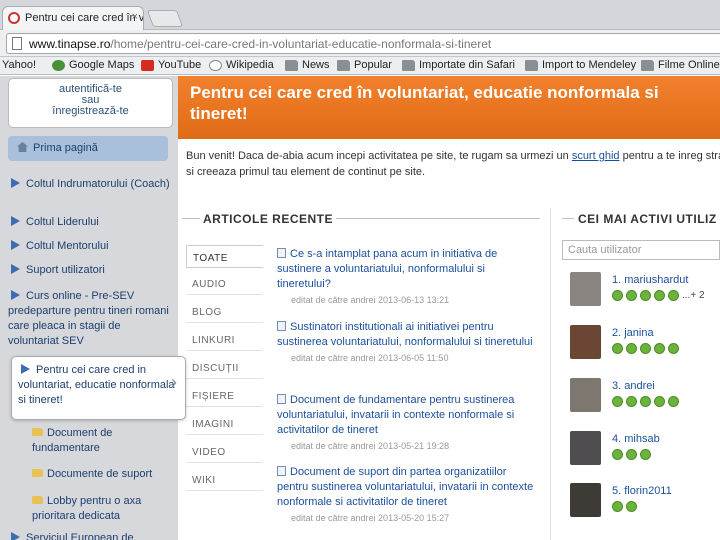  I want to click on user-name-link: 1. mariushardut, so click(650, 280).